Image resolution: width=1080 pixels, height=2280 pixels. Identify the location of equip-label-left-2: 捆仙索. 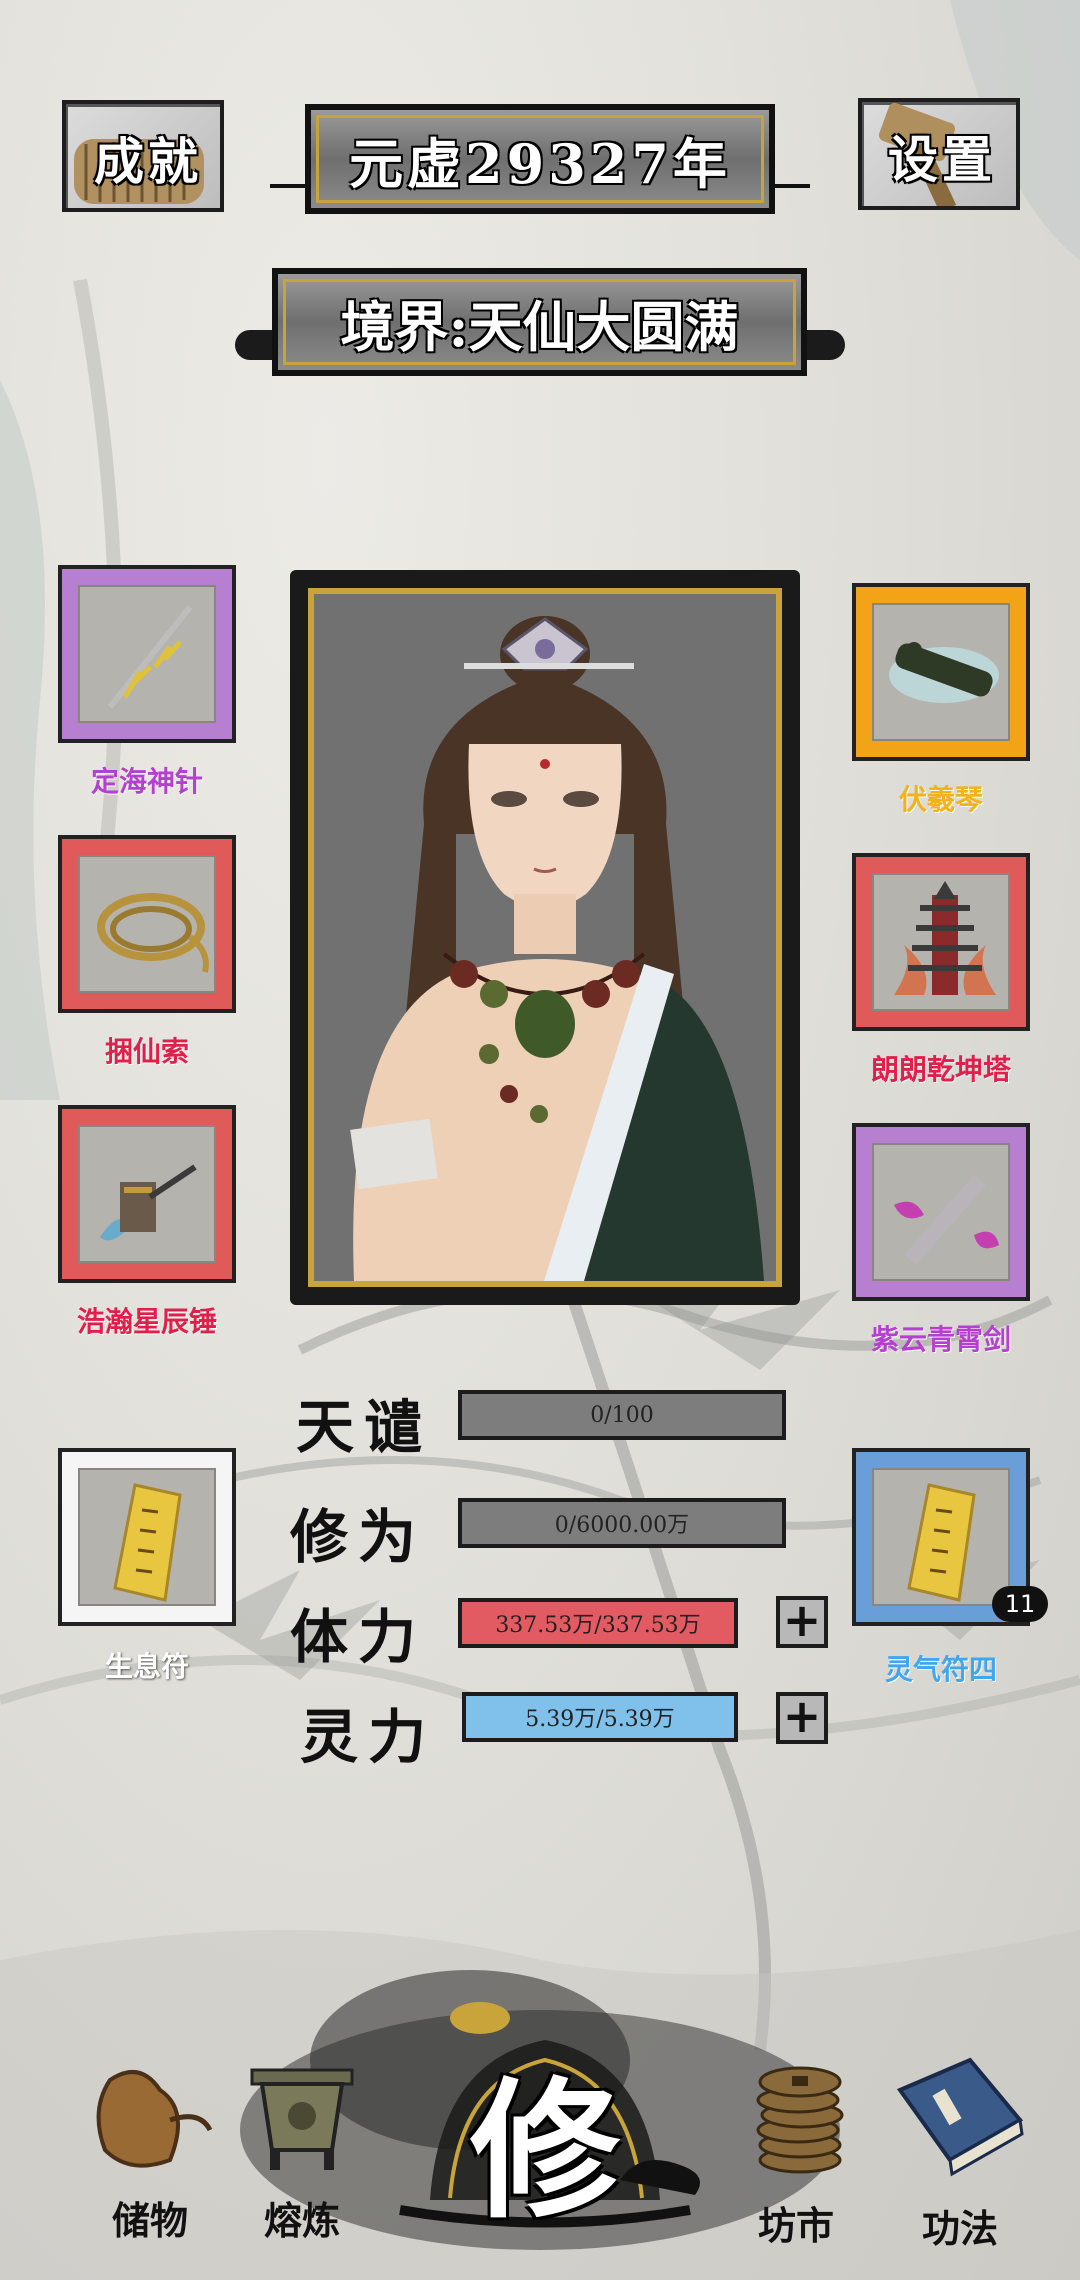
(146, 1051).